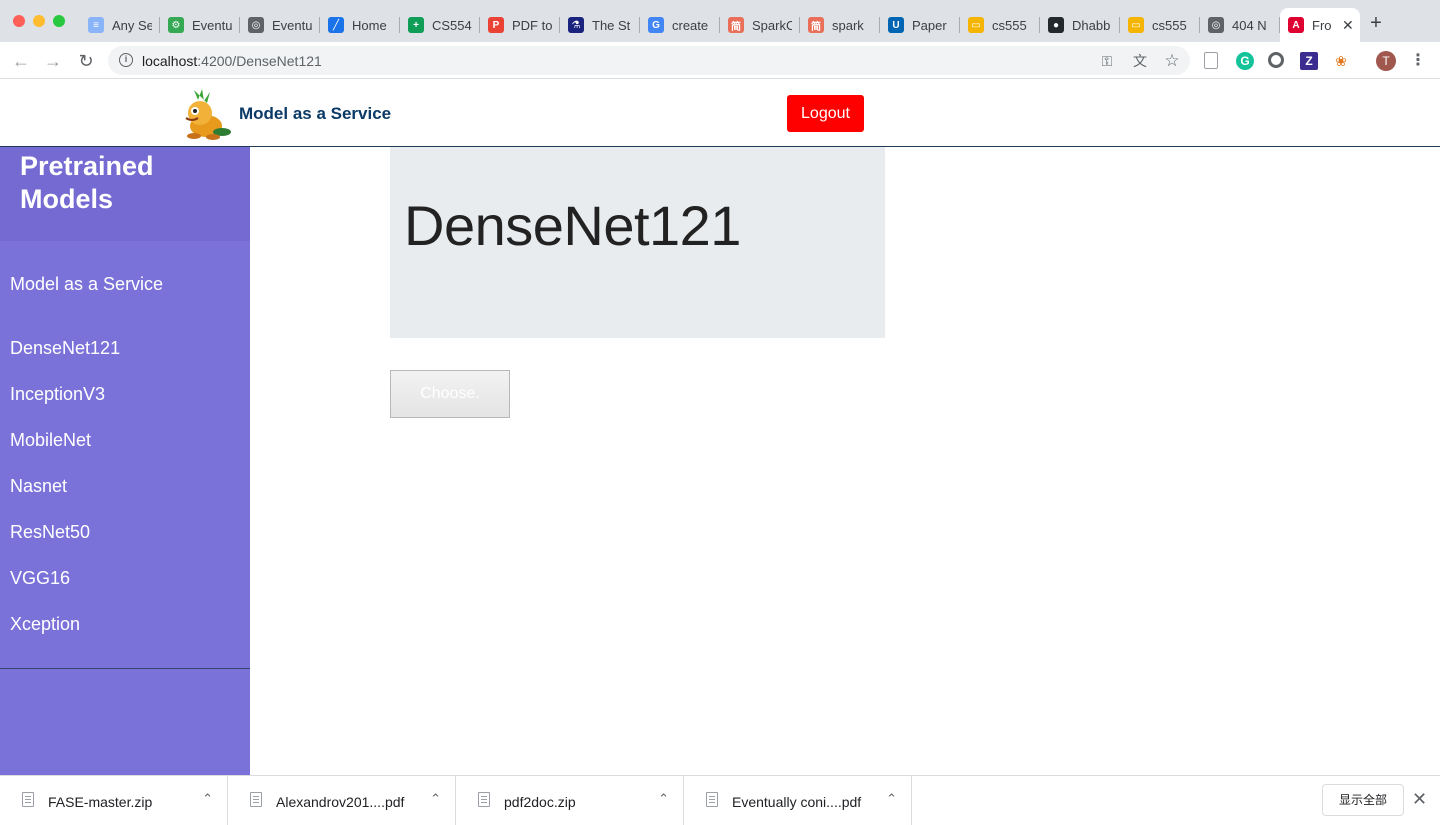 The image size is (1440, 825). What do you see at coordinates (1309, 61) in the screenshot?
I see `zotero-icon: Z` at bounding box center [1309, 61].